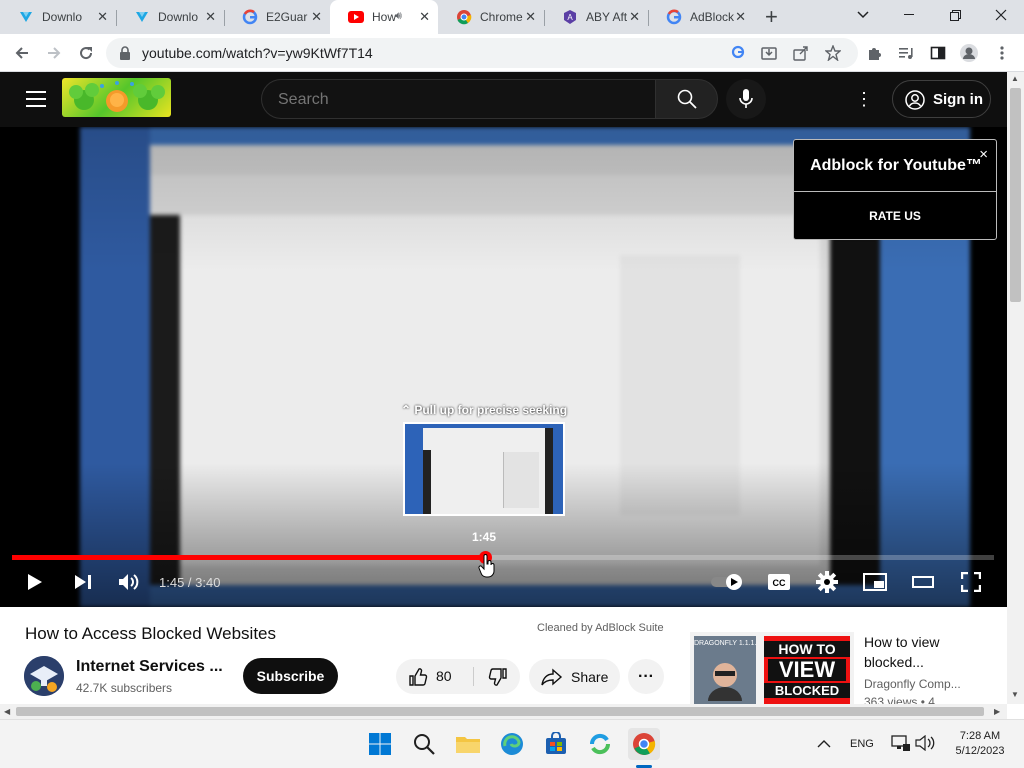  What do you see at coordinates (969, 53) in the screenshot?
I see `profile-avatar-icon` at bounding box center [969, 53].